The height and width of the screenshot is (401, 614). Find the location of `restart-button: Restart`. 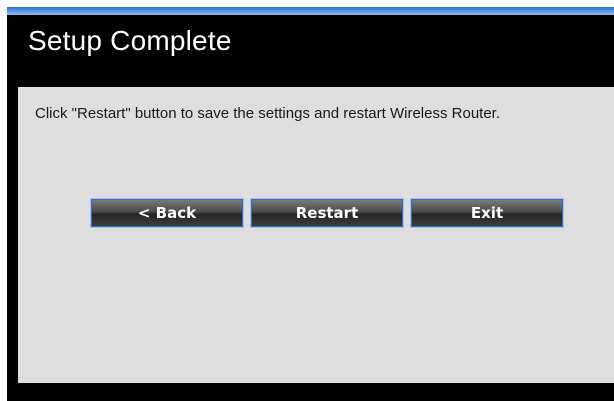

restart-button: Restart is located at coordinates (327, 213).